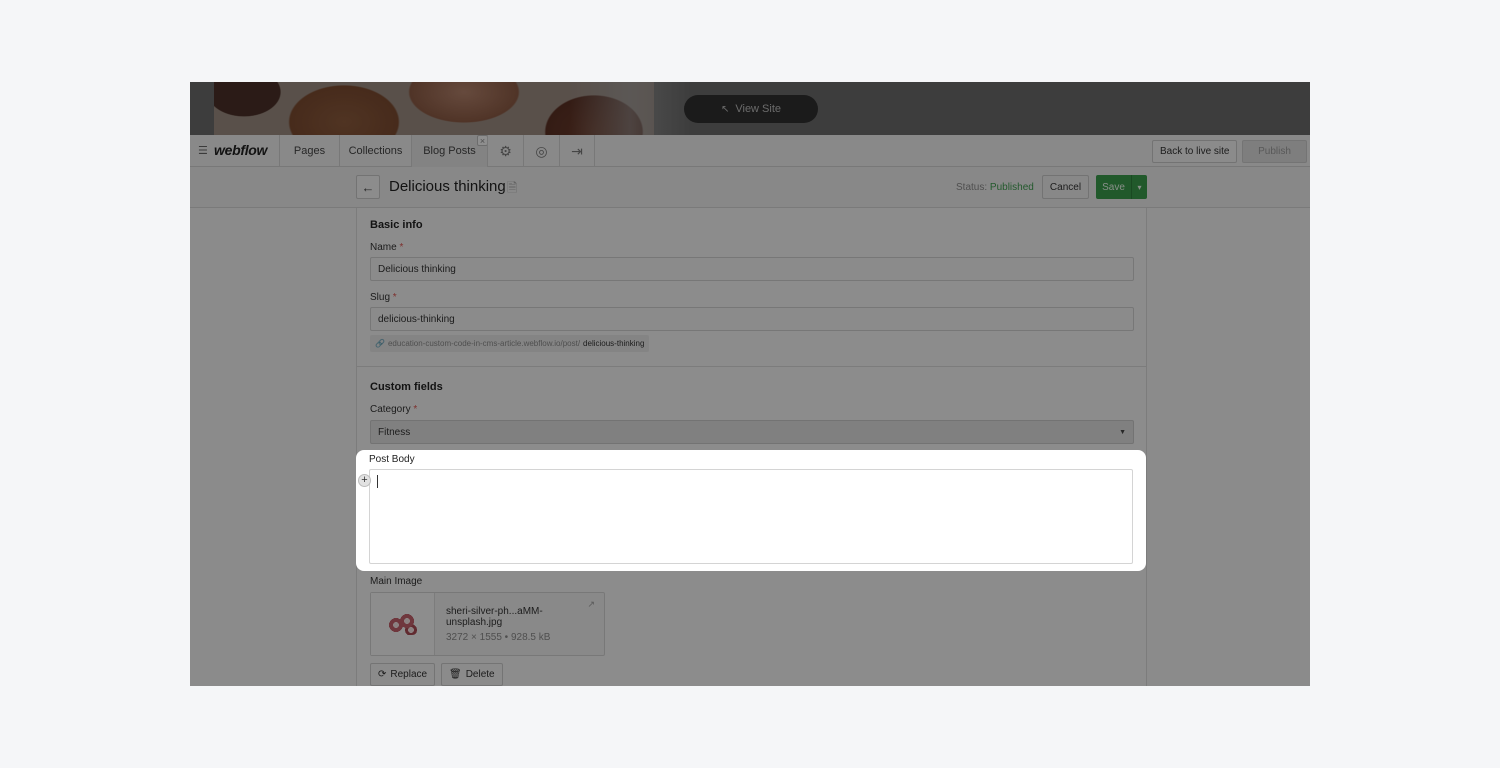  I want to click on post-body-field-highlight: Post Body +, so click(751, 510).